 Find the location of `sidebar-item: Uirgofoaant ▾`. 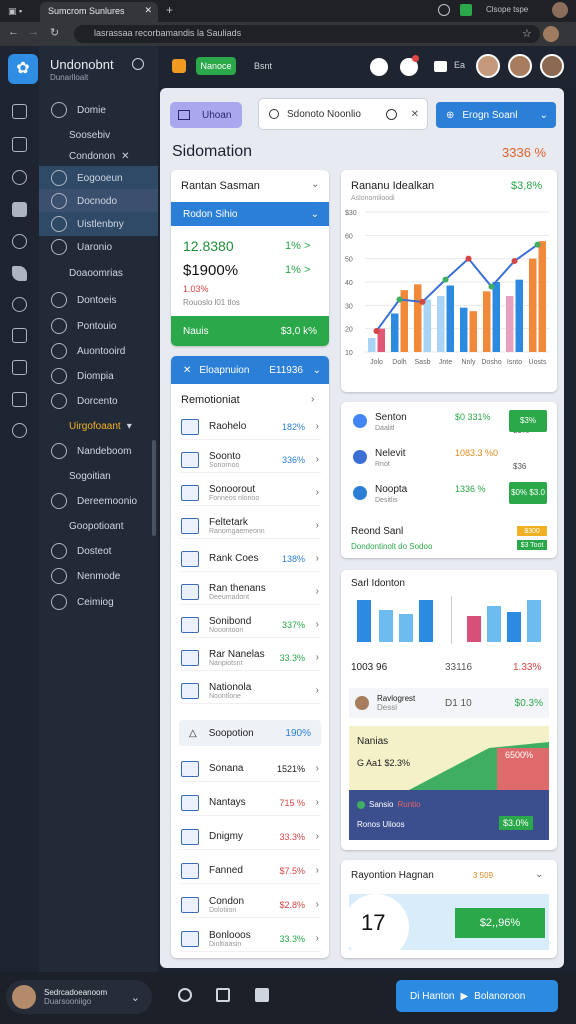

sidebar-item: Uirgofoaant ▾ is located at coordinates (98, 426).